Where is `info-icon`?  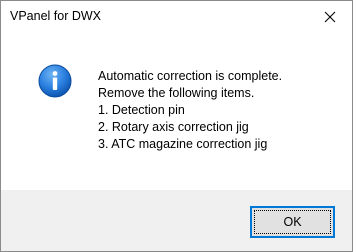
info-icon is located at coordinates (55, 81).